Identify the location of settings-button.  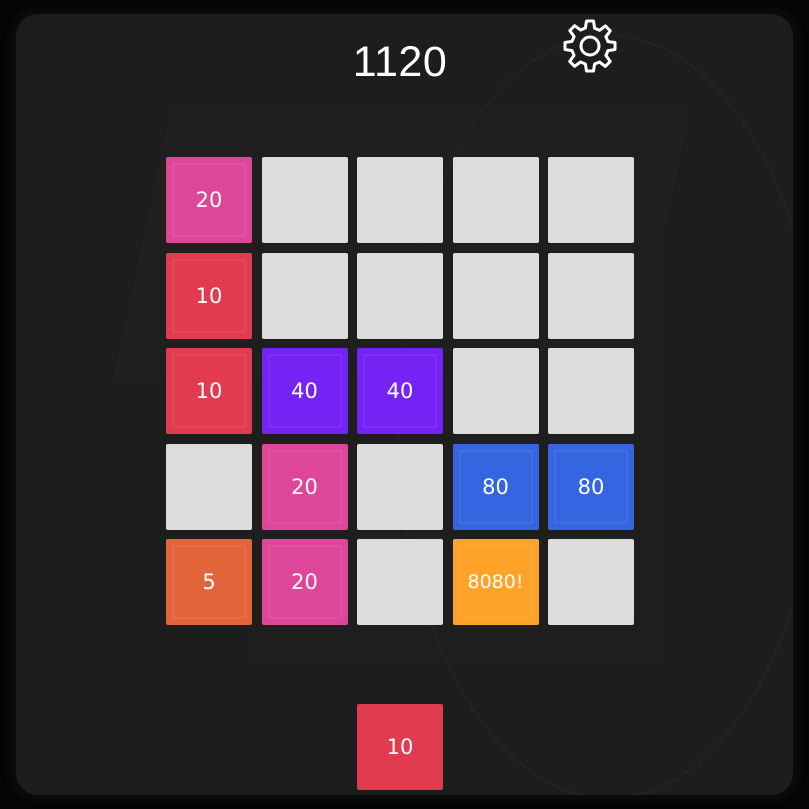
(590, 48).